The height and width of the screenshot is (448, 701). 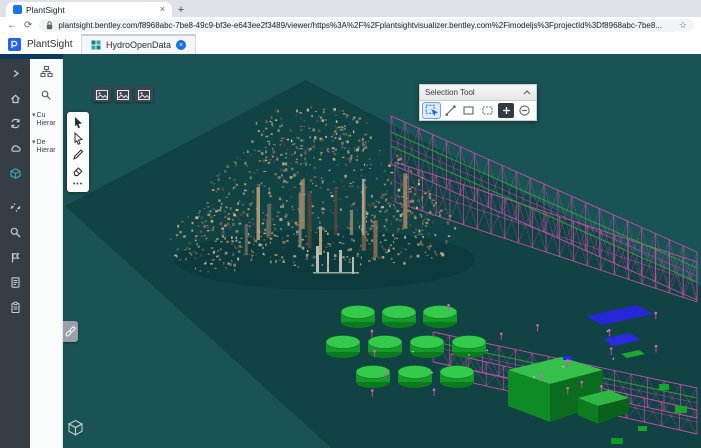 I want to click on pencil-icon, so click(x=78, y=154).